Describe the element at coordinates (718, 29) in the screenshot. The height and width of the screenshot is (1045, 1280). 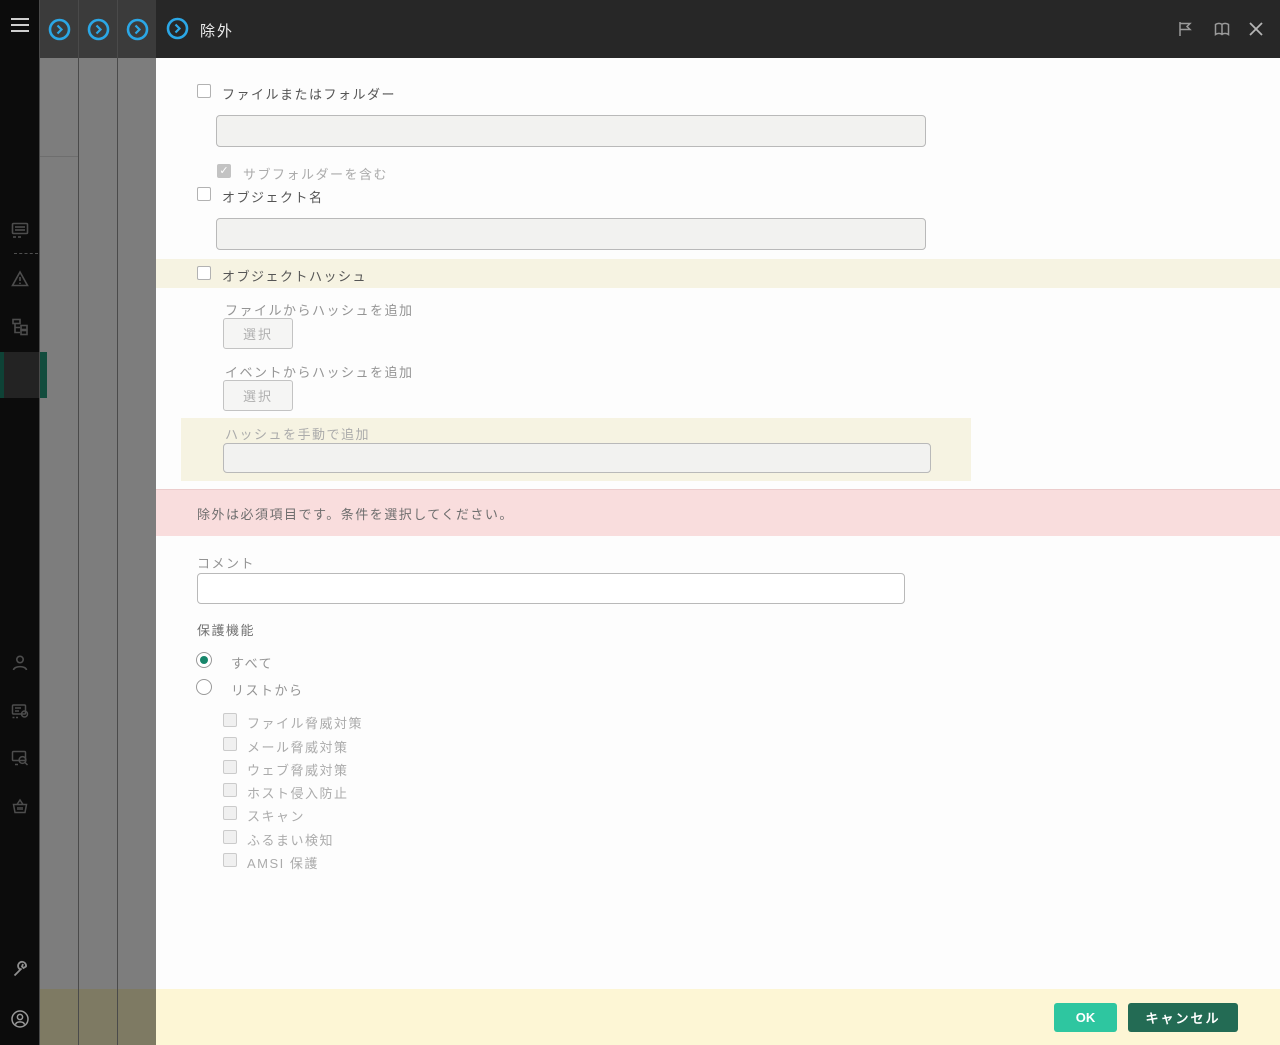
I see `dialog-titlebar: 除外` at that location.